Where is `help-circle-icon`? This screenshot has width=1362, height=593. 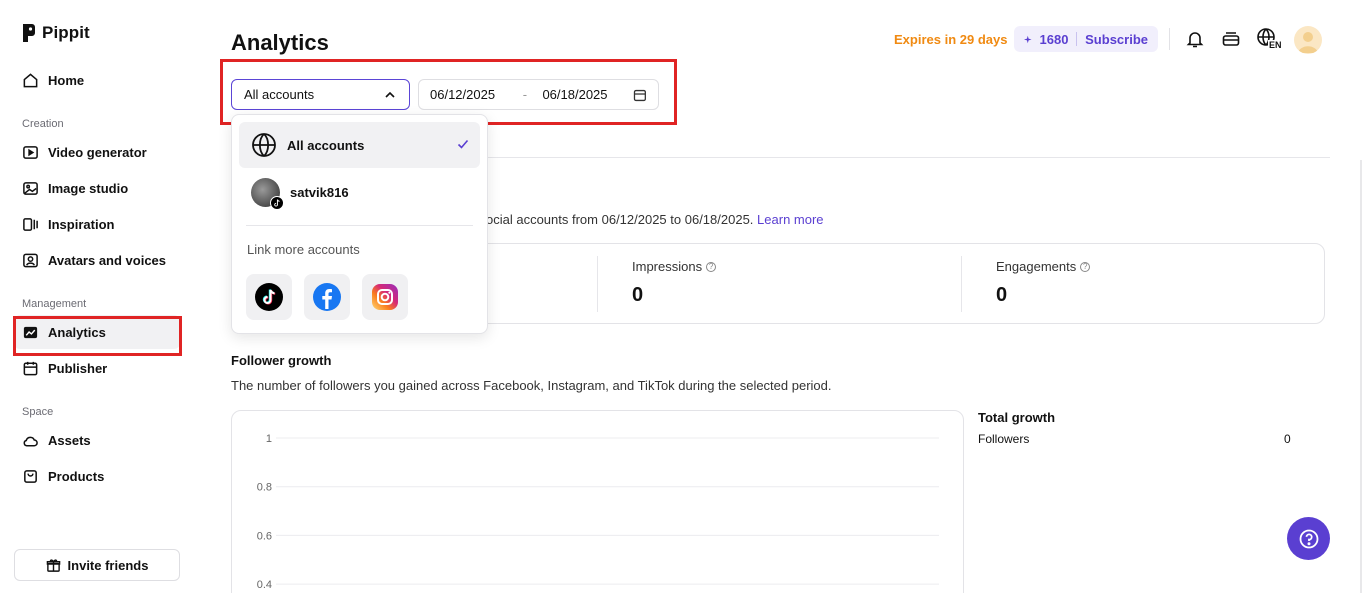 help-circle-icon is located at coordinates (1308, 538).